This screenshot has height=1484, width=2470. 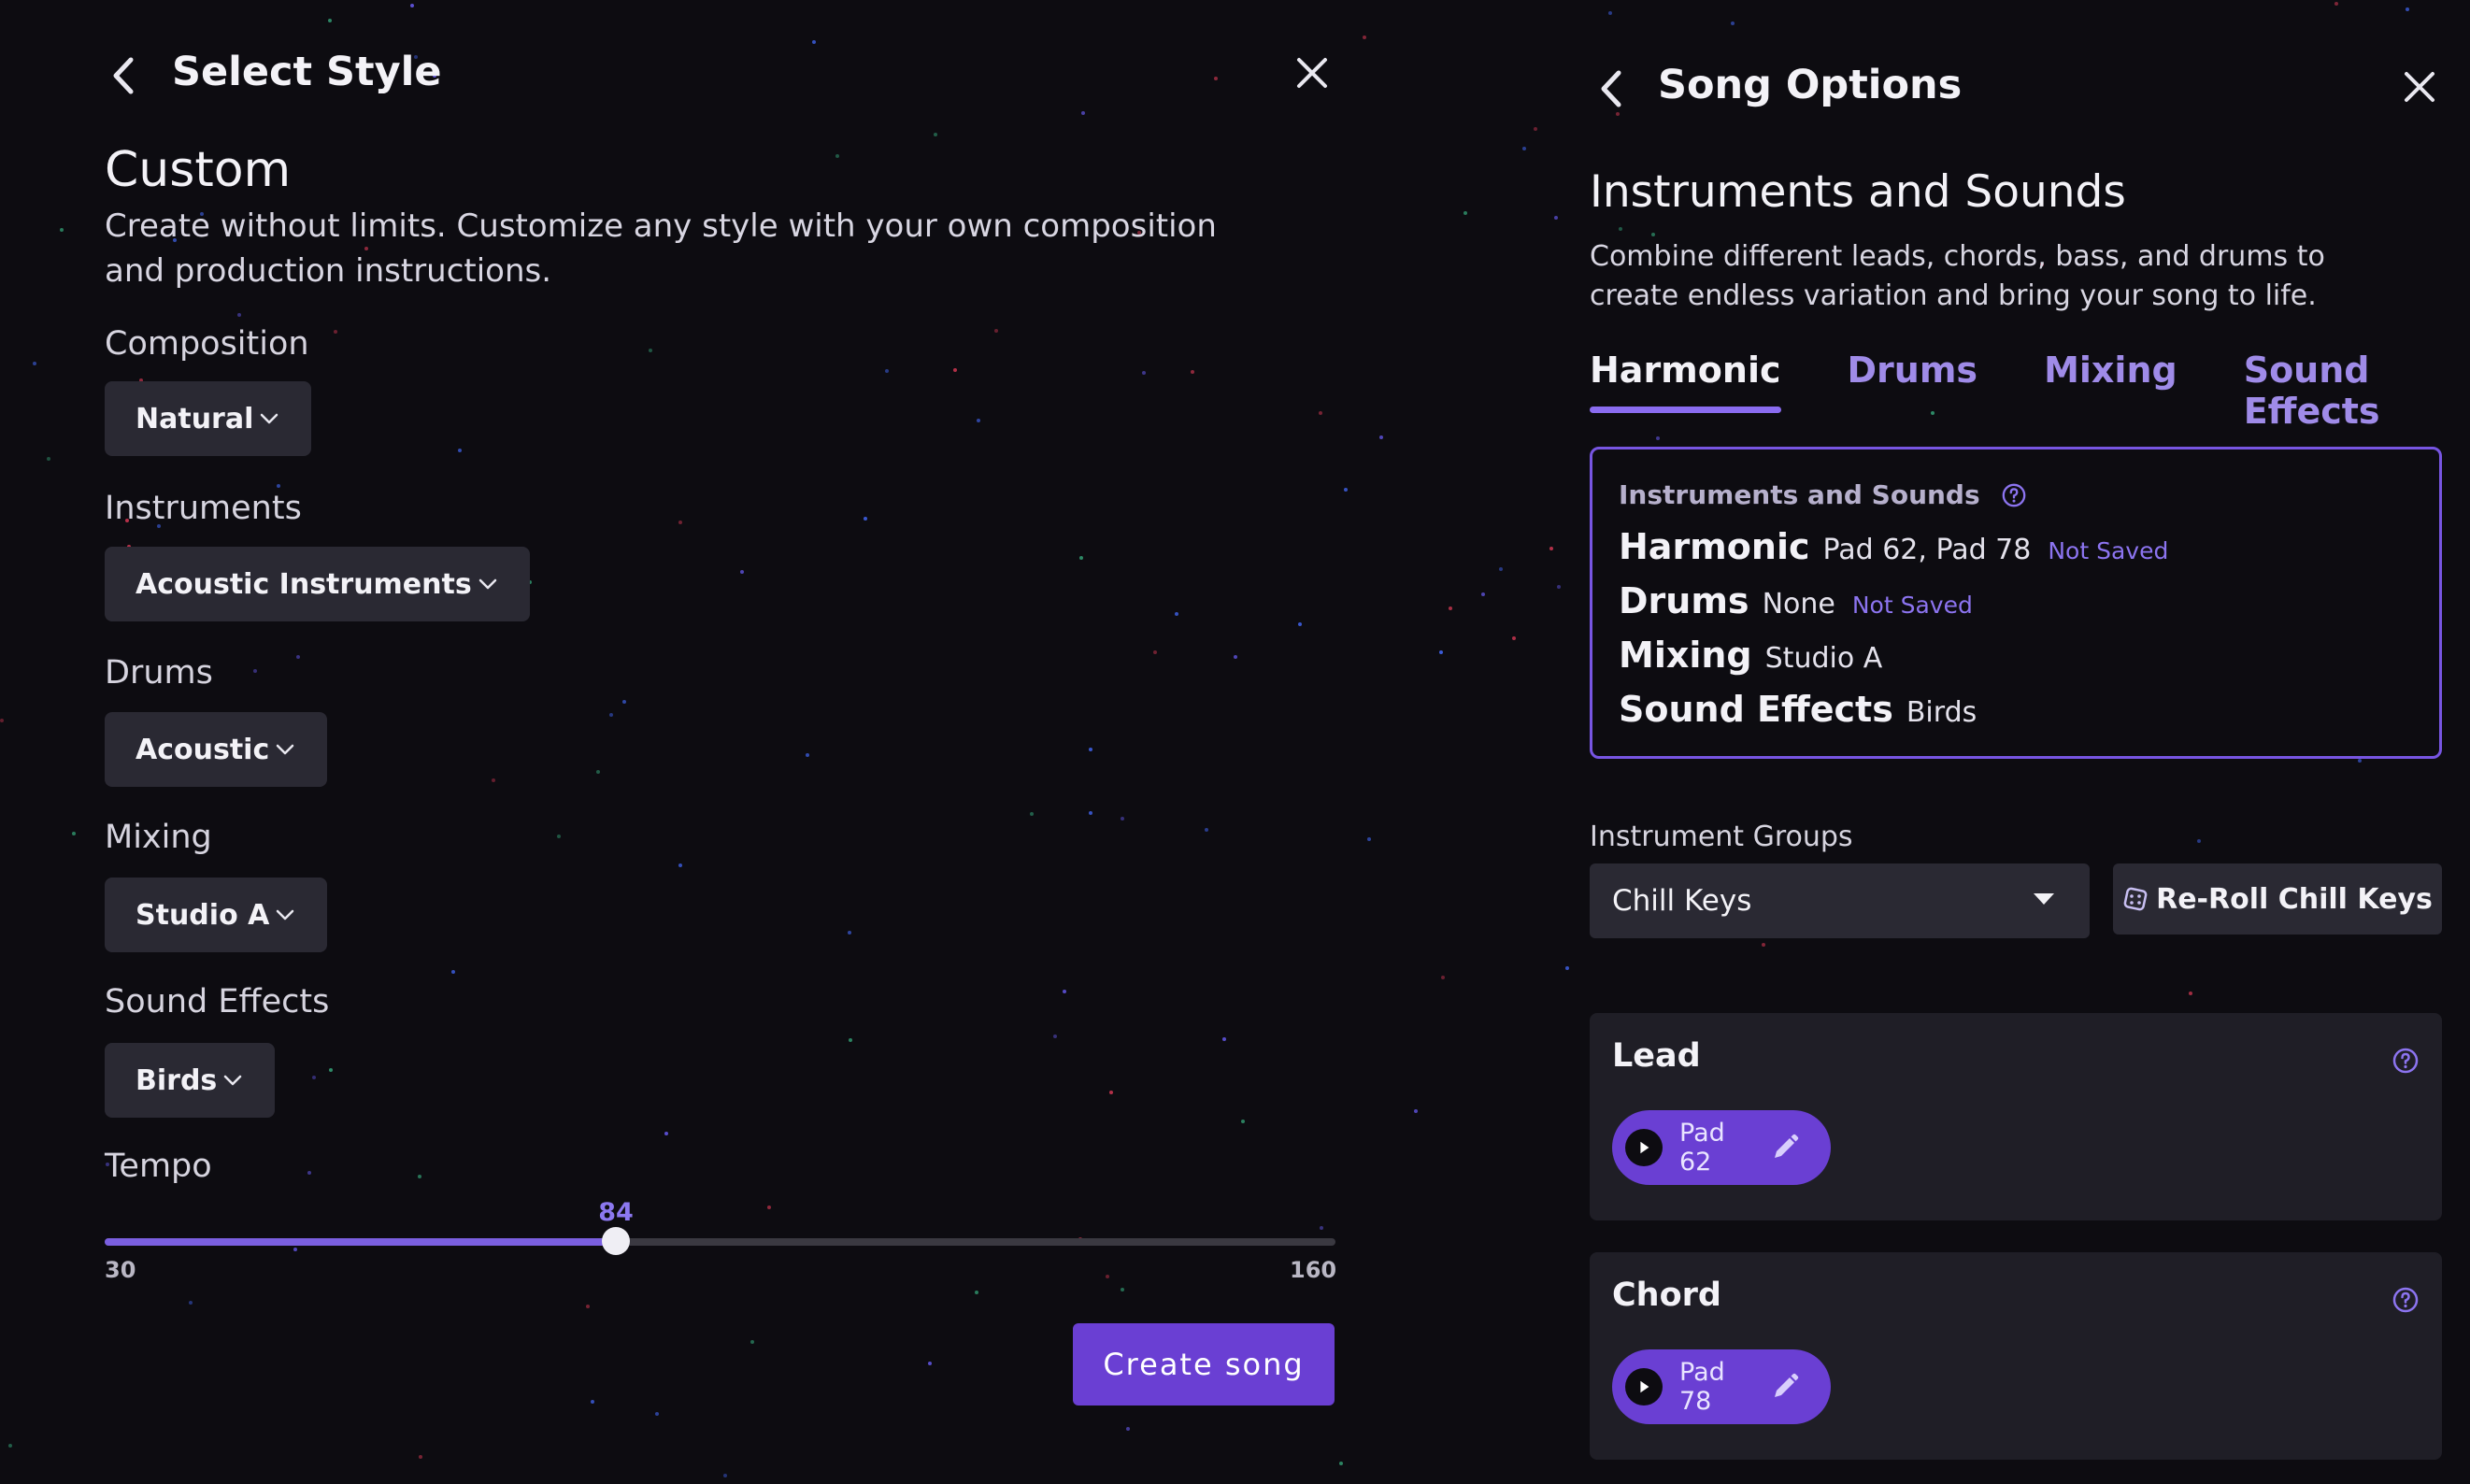 I want to click on summary-row-drums: Drums None Not Saved, so click(x=1796, y=600).